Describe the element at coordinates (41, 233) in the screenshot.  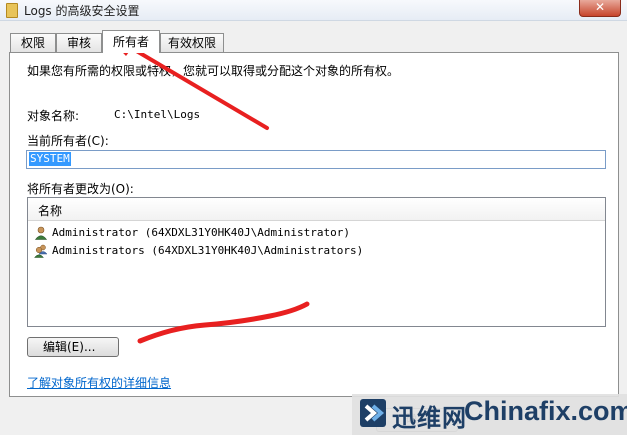
I see `user-icon` at that location.